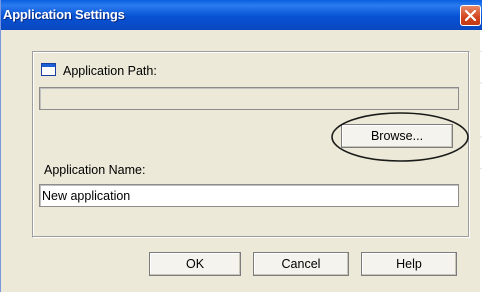 This screenshot has height=292, width=482. I want to click on application-name-input, so click(249, 195).